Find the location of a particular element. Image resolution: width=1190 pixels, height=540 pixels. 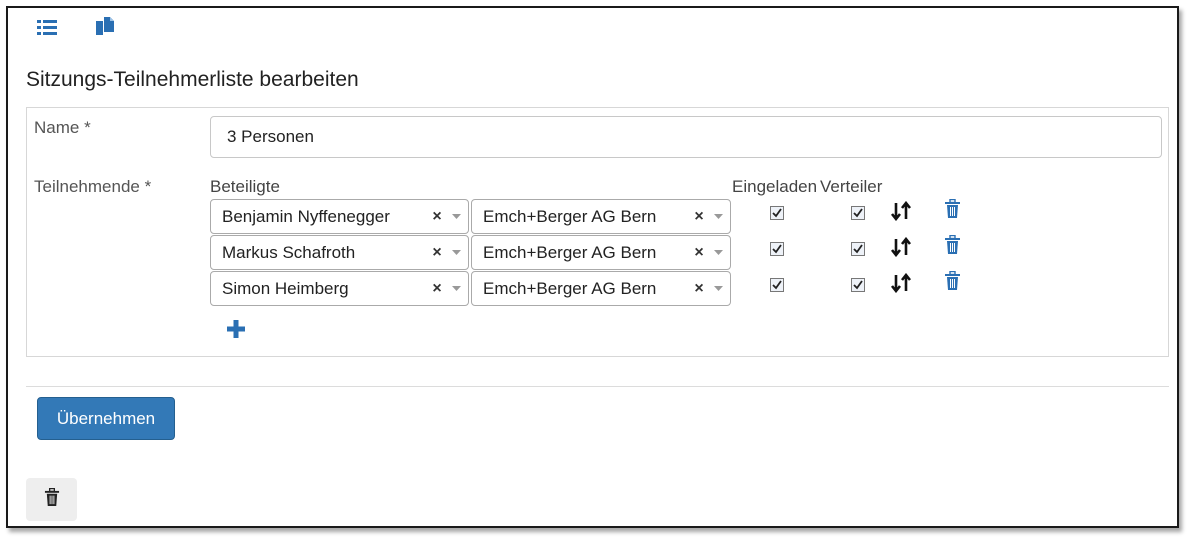

person-select: Benjamin Nyffenegger × is located at coordinates (339, 216).